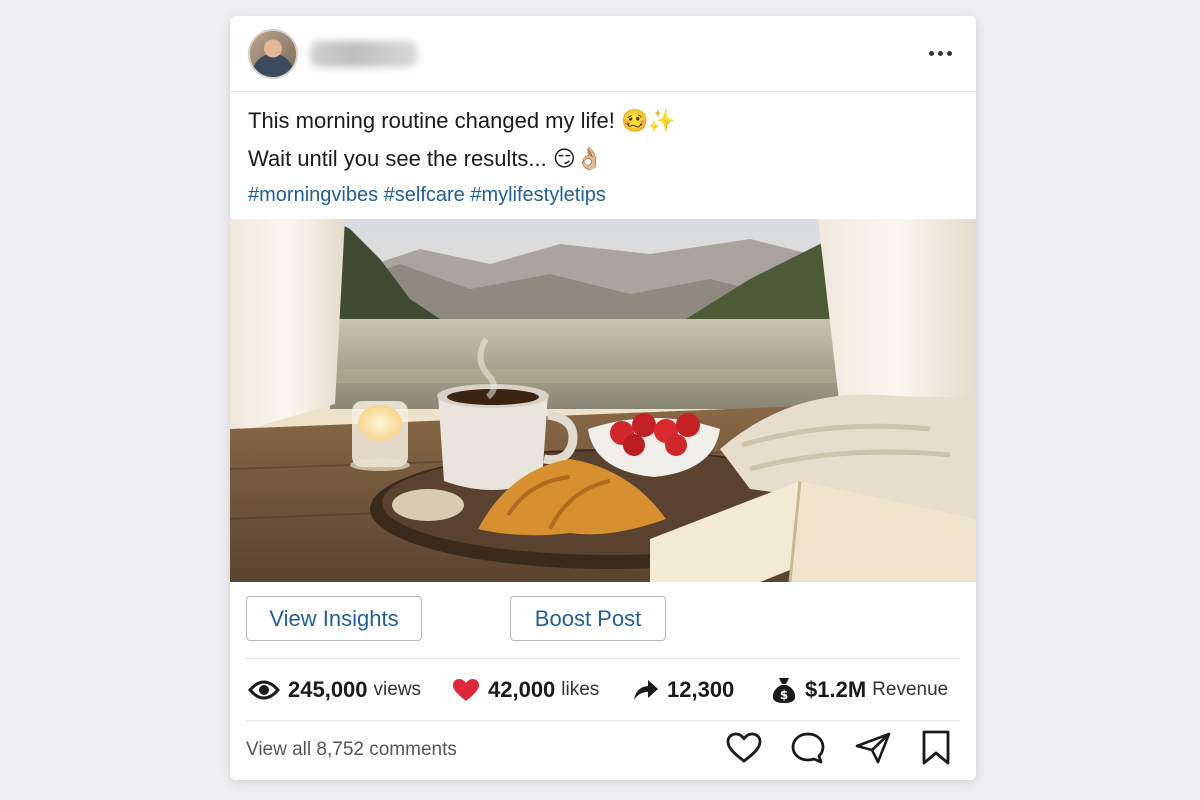 The height and width of the screenshot is (800, 1200). Describe the element at coordinates (873, 750) in the screenshot. I see `send-icon` at that location.